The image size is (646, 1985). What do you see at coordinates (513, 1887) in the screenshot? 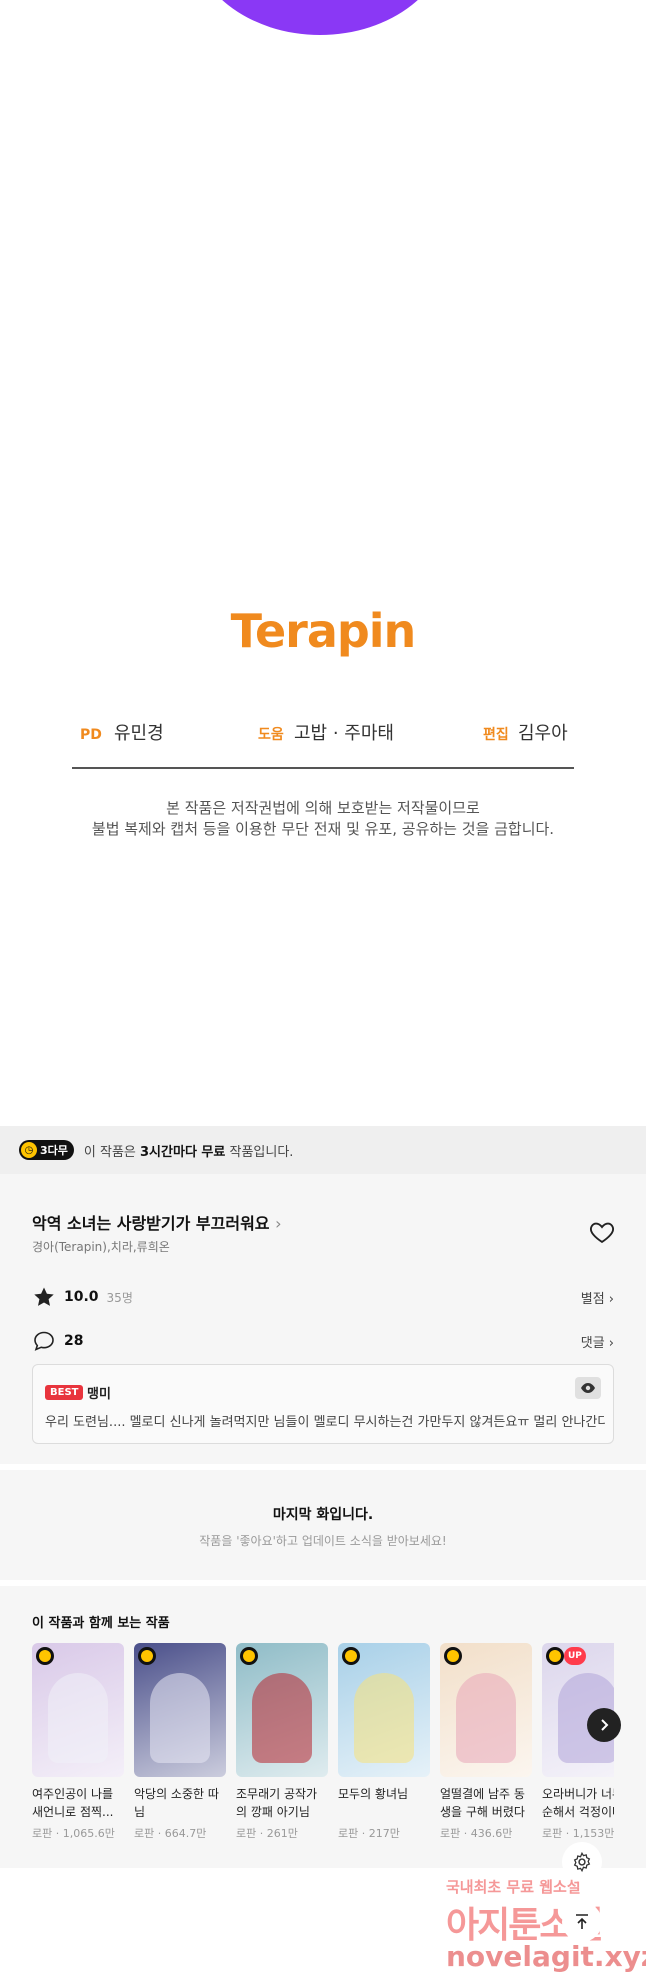
I see `watermark-line: 국내최초 무료 웹소설` at bounding box center [513, 1887].